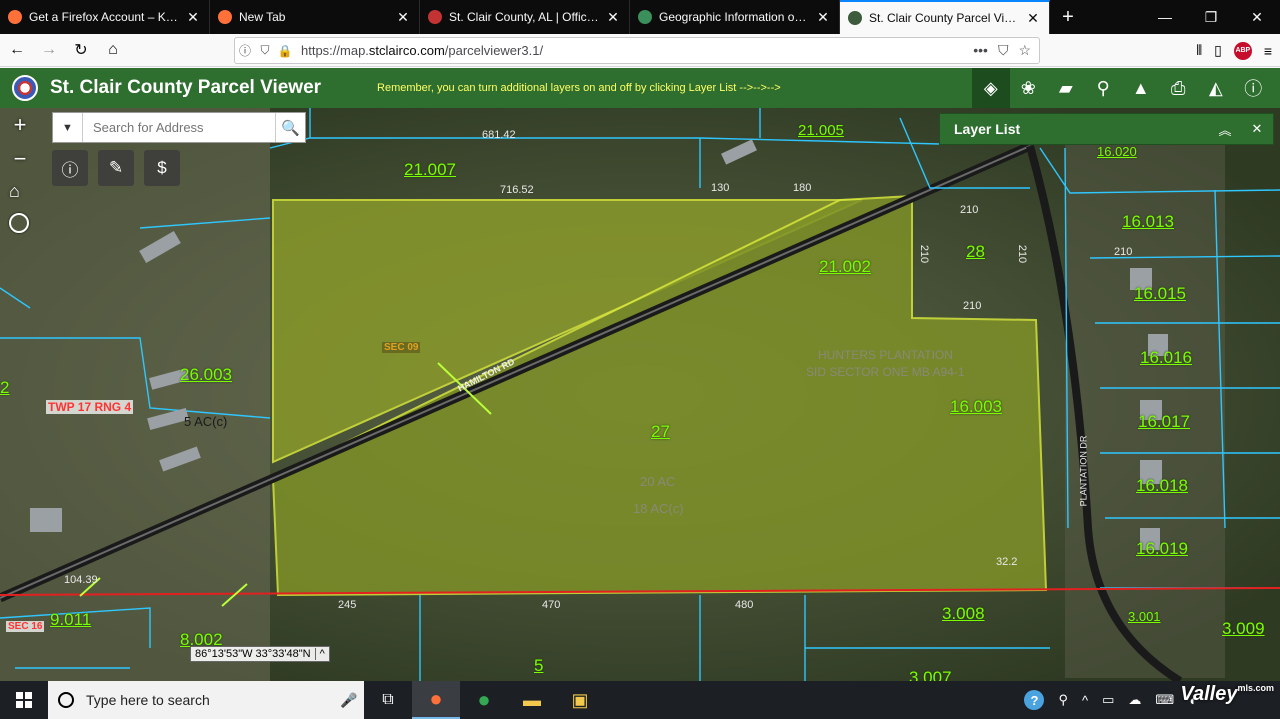 Image resolution: width=1280 pixels, height=719 pixels. Describe the element at coordinates (206, 375) in the screenshot. I see `parcel-label: 26.003` at that location.